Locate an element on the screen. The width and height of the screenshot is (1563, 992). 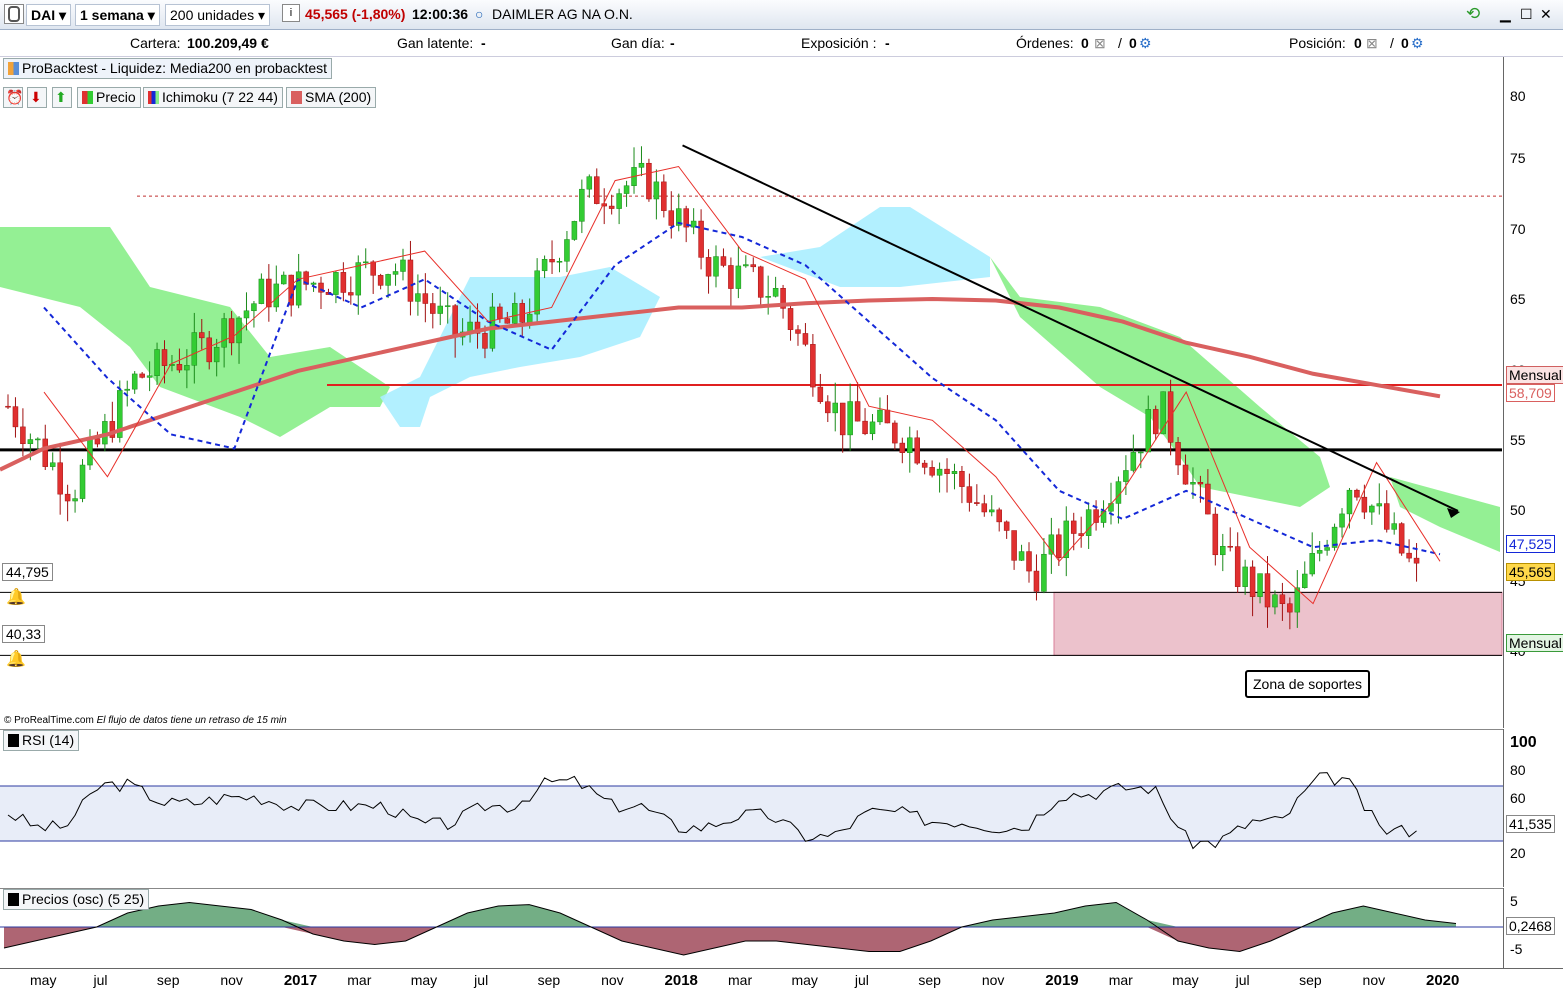
gan-latente-value: - is located at coordinates (483, 43).